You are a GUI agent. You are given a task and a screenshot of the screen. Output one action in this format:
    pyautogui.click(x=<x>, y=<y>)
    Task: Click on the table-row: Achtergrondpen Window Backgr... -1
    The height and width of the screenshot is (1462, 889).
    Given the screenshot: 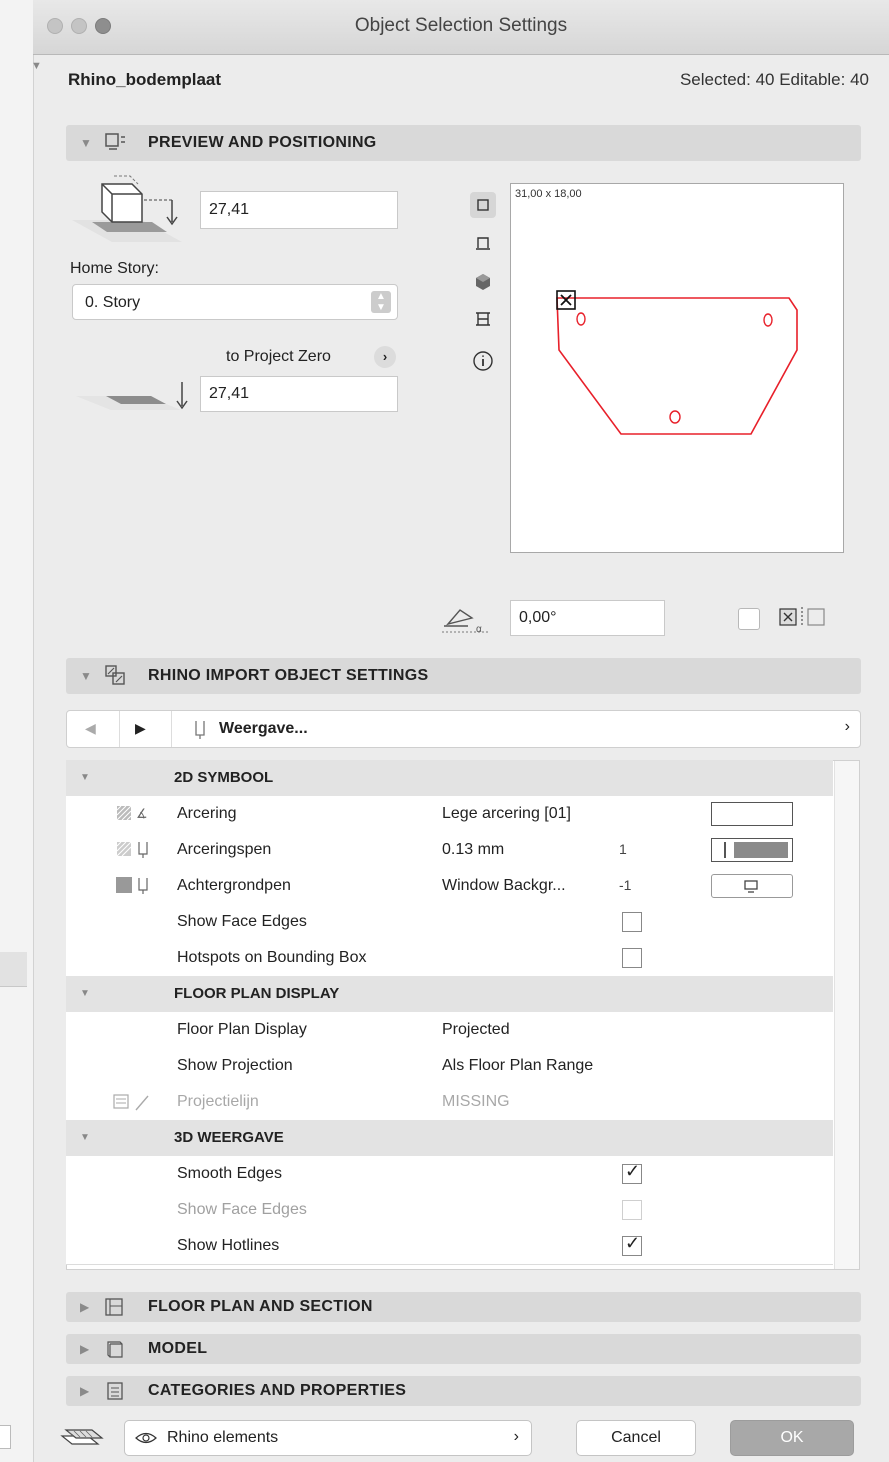 What is the action you would take?
    pyautogui.click(x=449, y=886)
    